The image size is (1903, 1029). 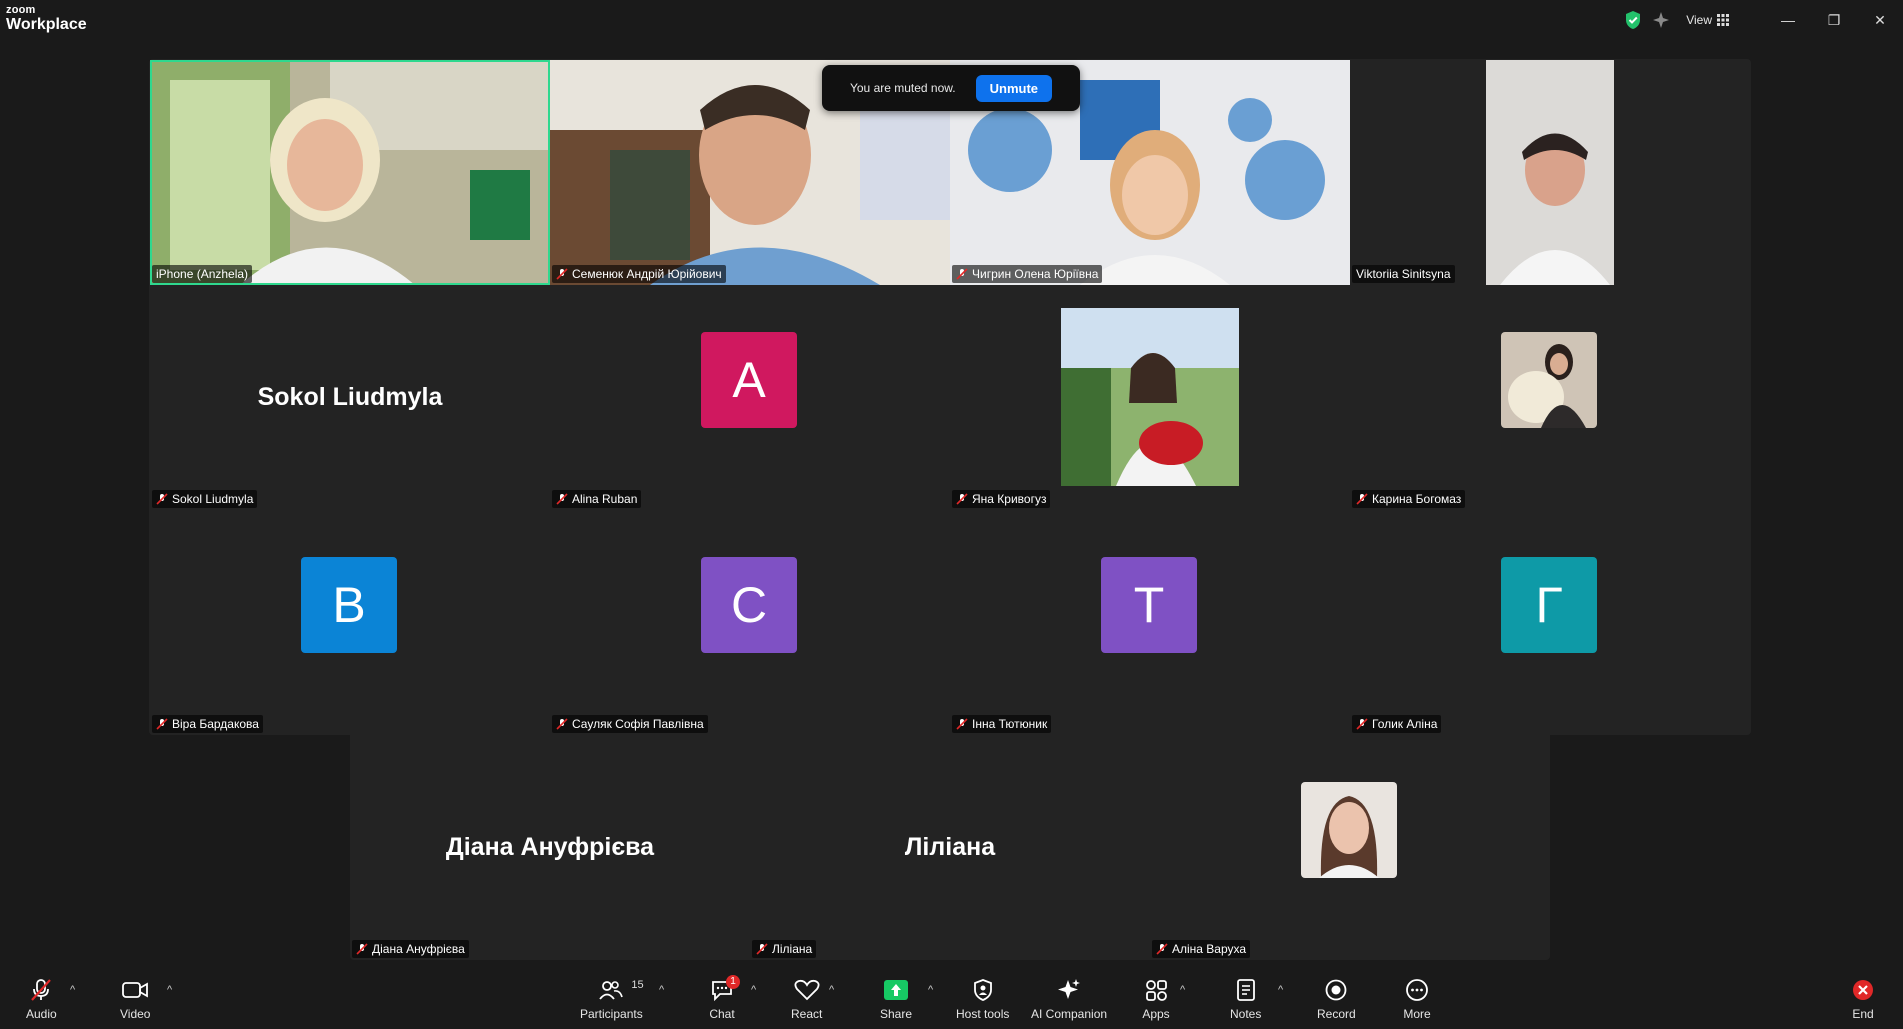 I want to click on participant-name: iPhone (Anzhela), so click(x=202, y=274).